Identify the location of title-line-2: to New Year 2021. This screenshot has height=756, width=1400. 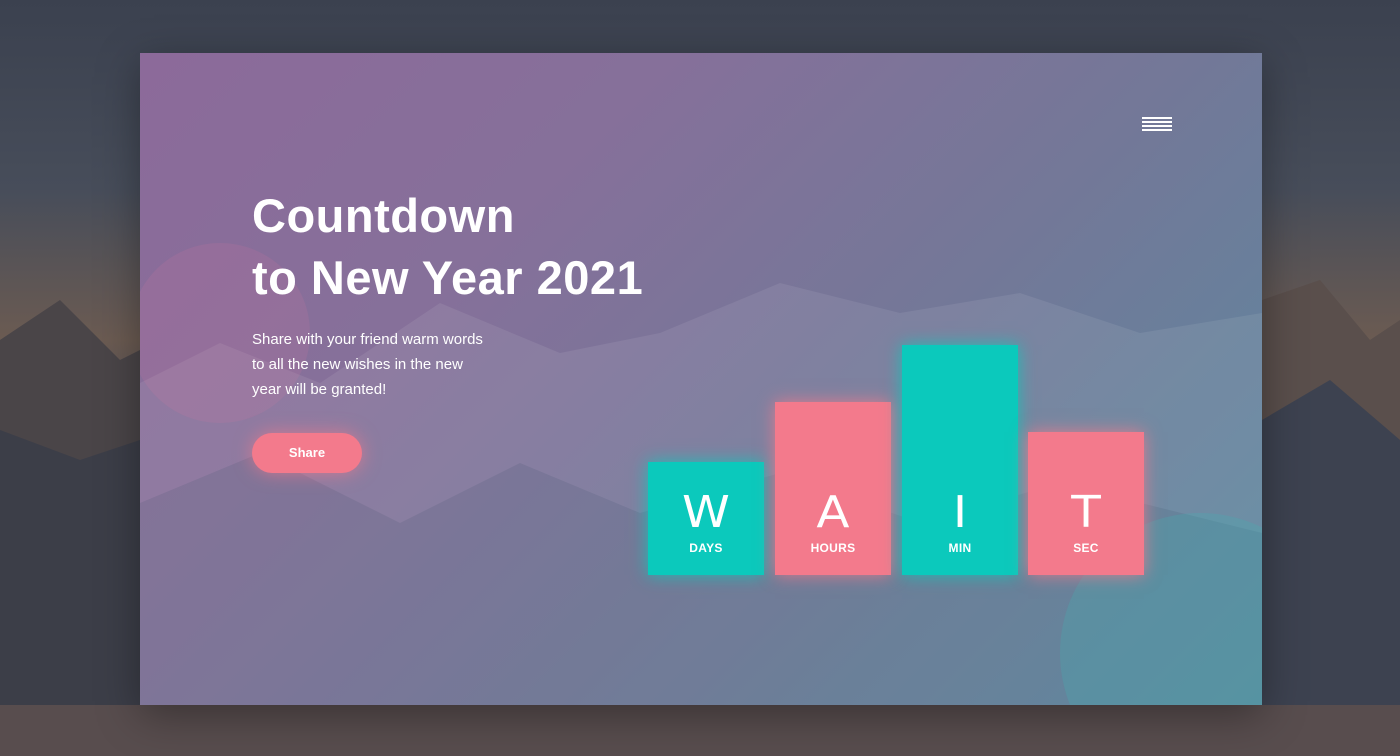
(448, 277).